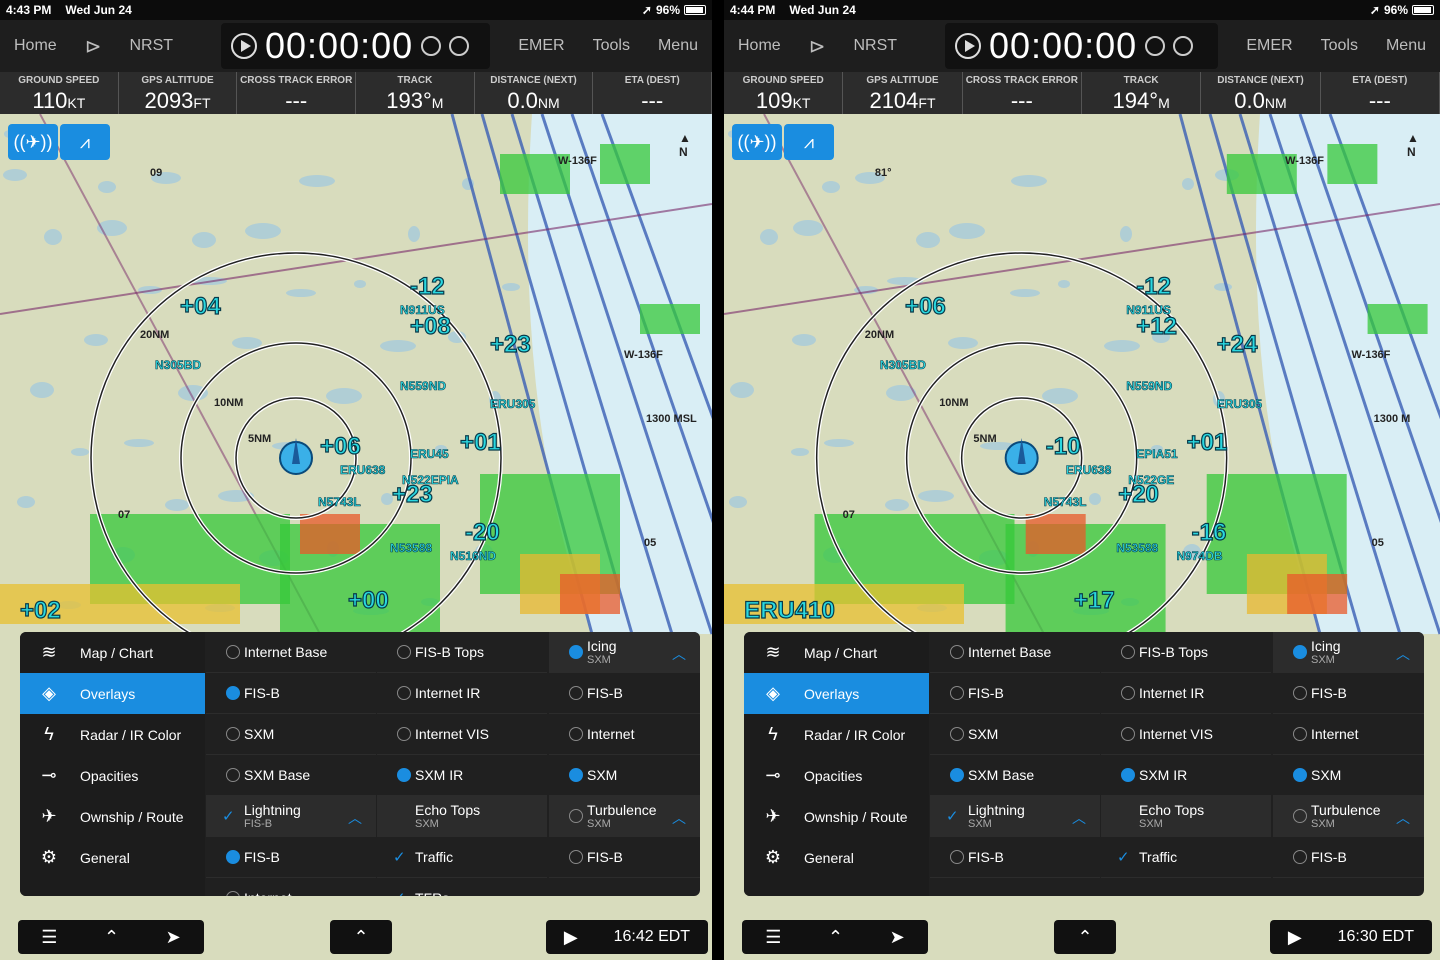 The width and height of the screenshot is (1440, 960). I want to click on option-sxm-ir: SXM IR, so click(1186, 775).